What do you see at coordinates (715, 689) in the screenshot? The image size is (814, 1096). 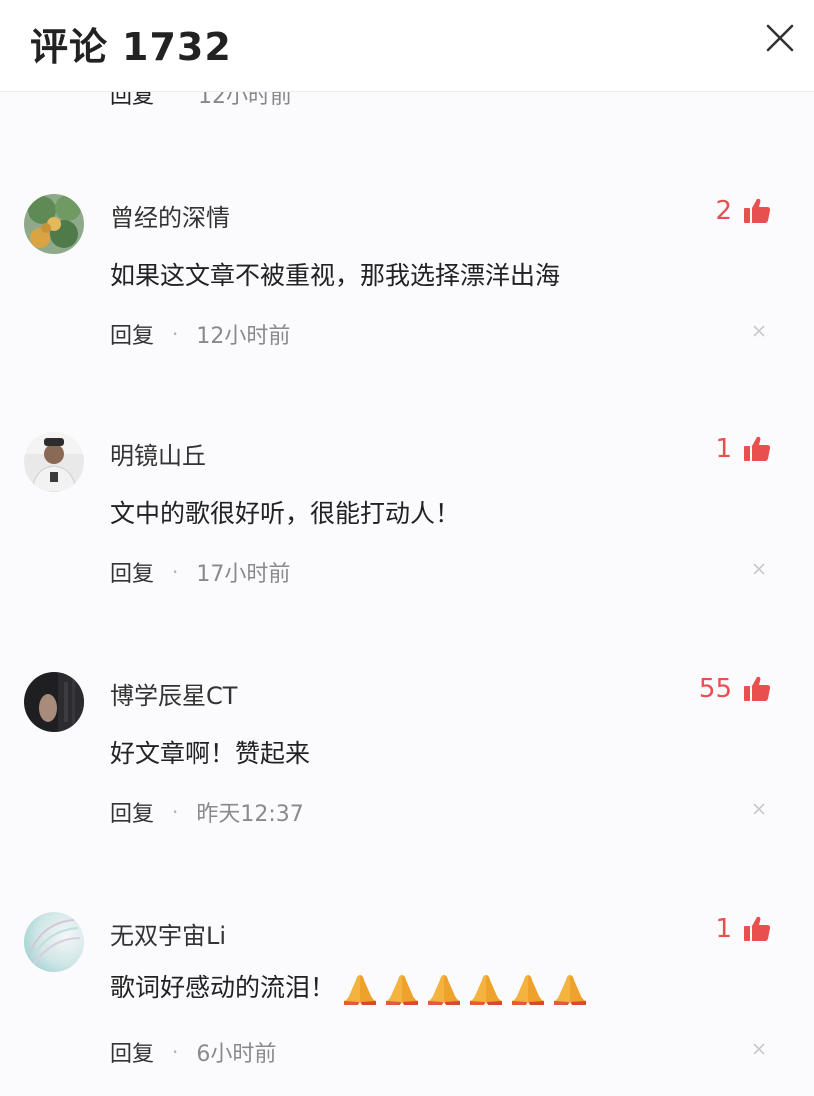 I see `like-count: 55` at bounding box center [715, 689].